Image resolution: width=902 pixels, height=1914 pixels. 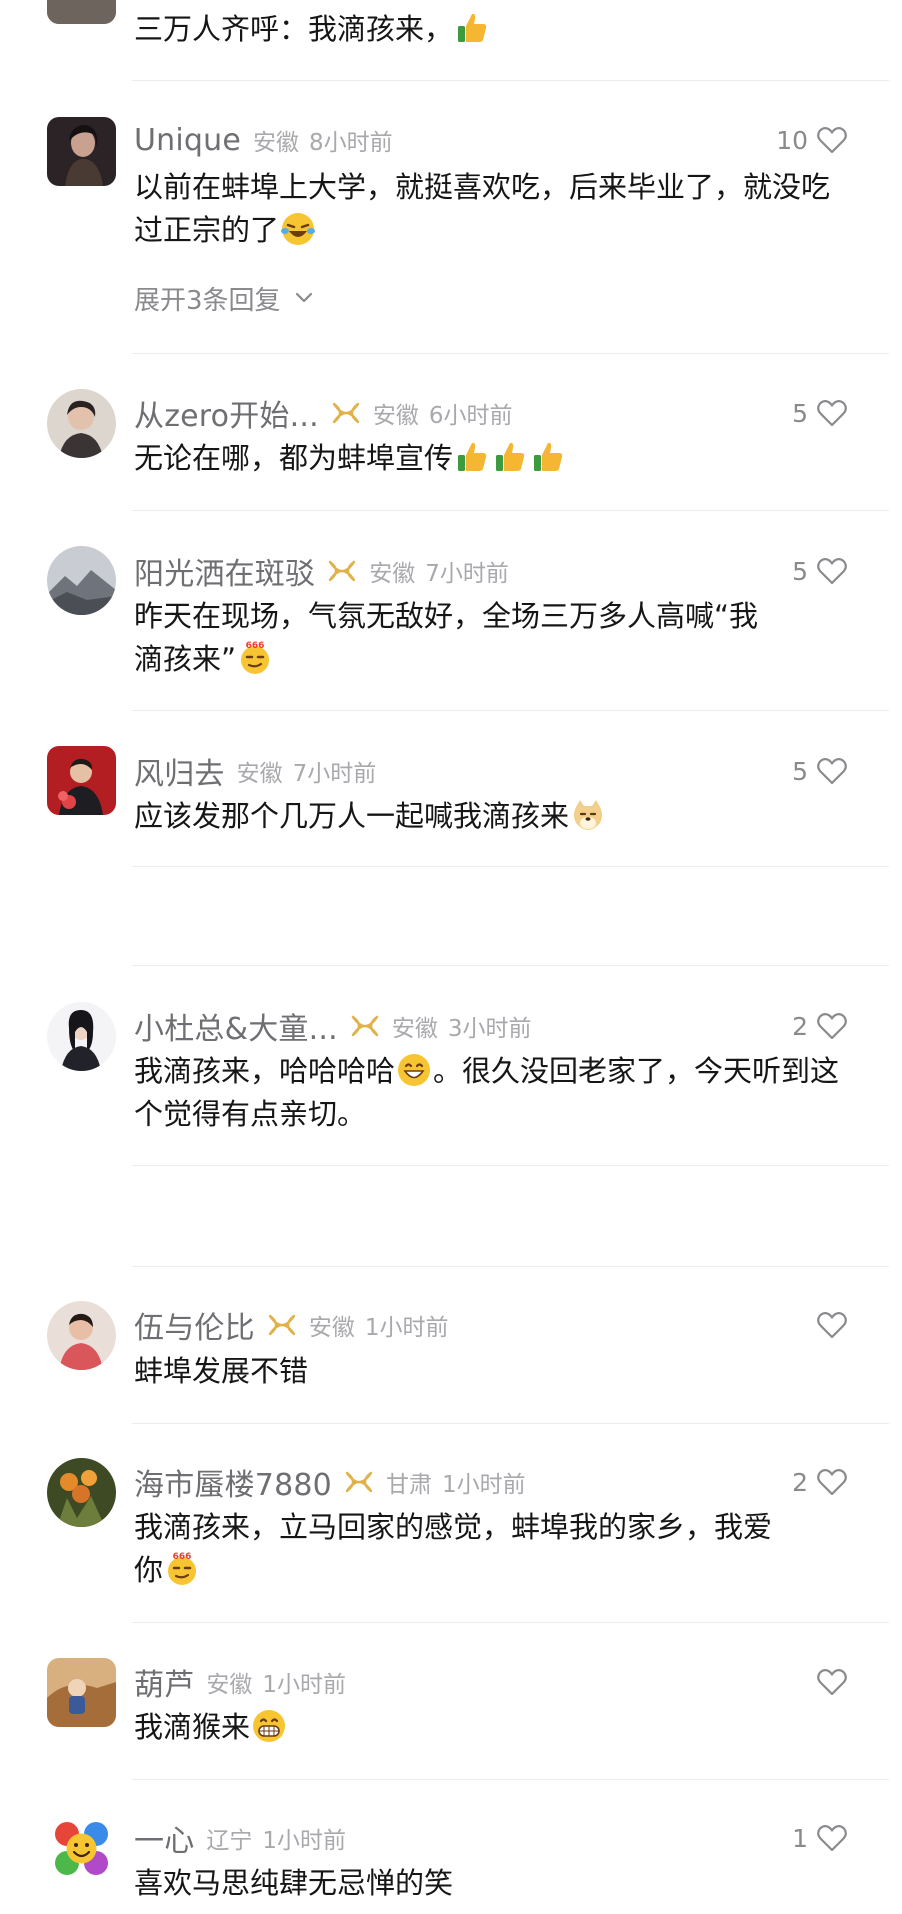 What do you see at coordinates (414, 1070) in the screenshot?
I see `grinning-emoji-icon` at bounding box center [414, 1070].